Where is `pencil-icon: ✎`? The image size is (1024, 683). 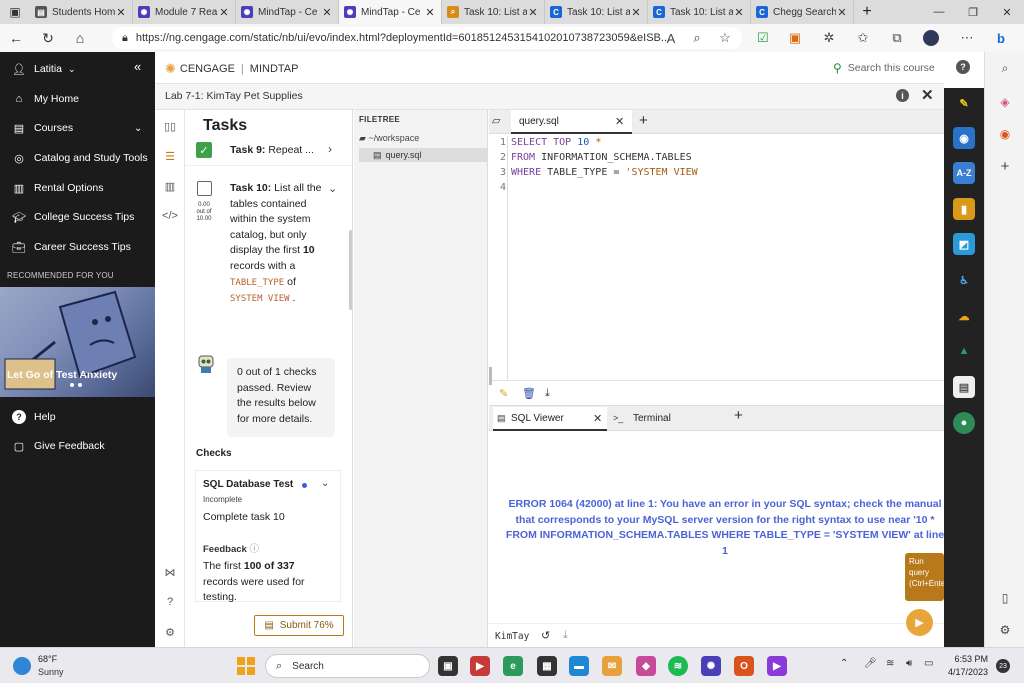 pencil-icon: ✎ is located at coordinates (503, 393).